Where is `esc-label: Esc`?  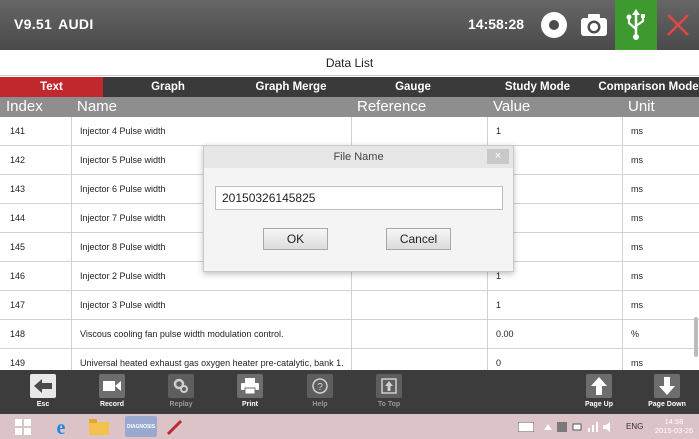
esc-label: Esc is located at coordinates (43, 404).